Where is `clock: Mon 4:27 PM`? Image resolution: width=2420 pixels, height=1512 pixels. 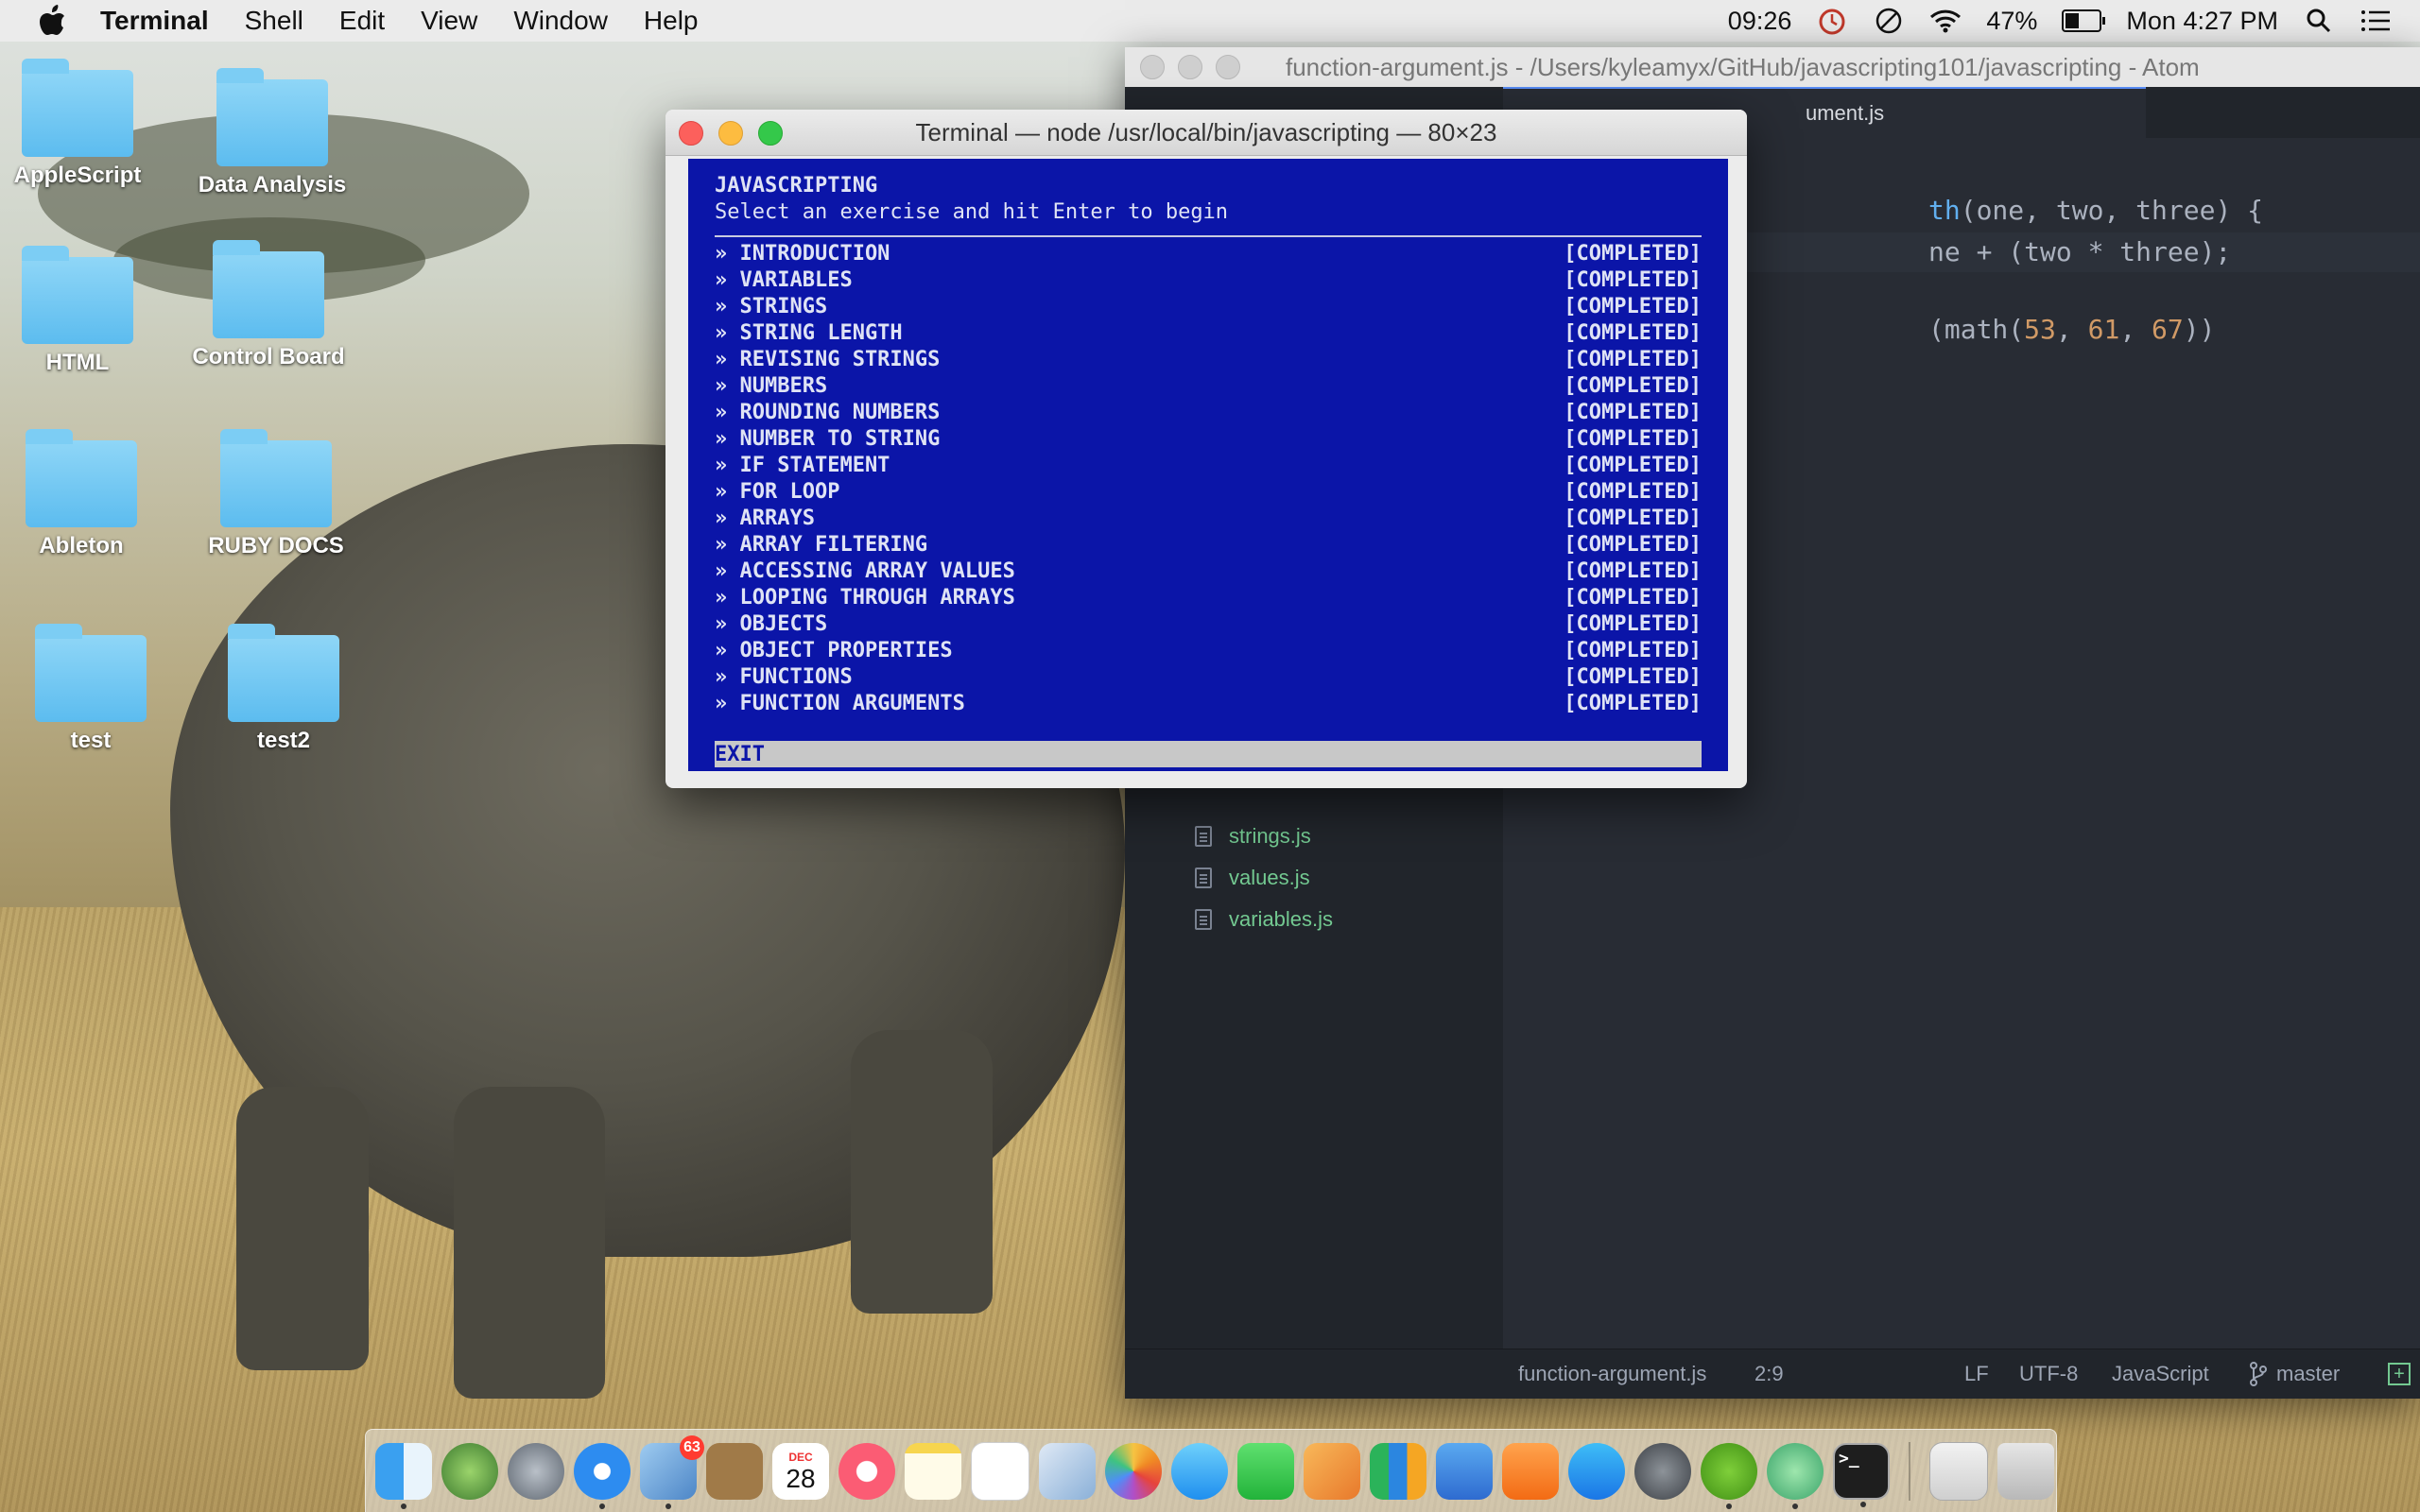
clock: Mon 4:27 PM is located at coordinates (2202, 21).